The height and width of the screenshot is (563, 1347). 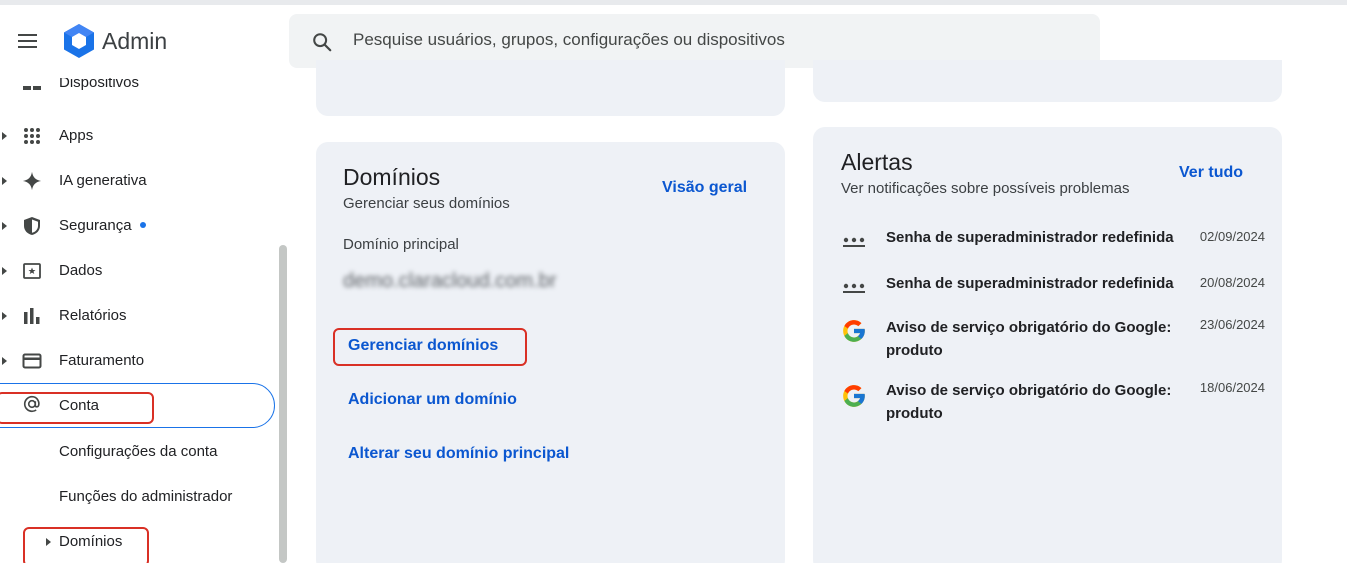 I want to click on manage-domains-link: Gerenciar domínios, so click(x=423, y=346).